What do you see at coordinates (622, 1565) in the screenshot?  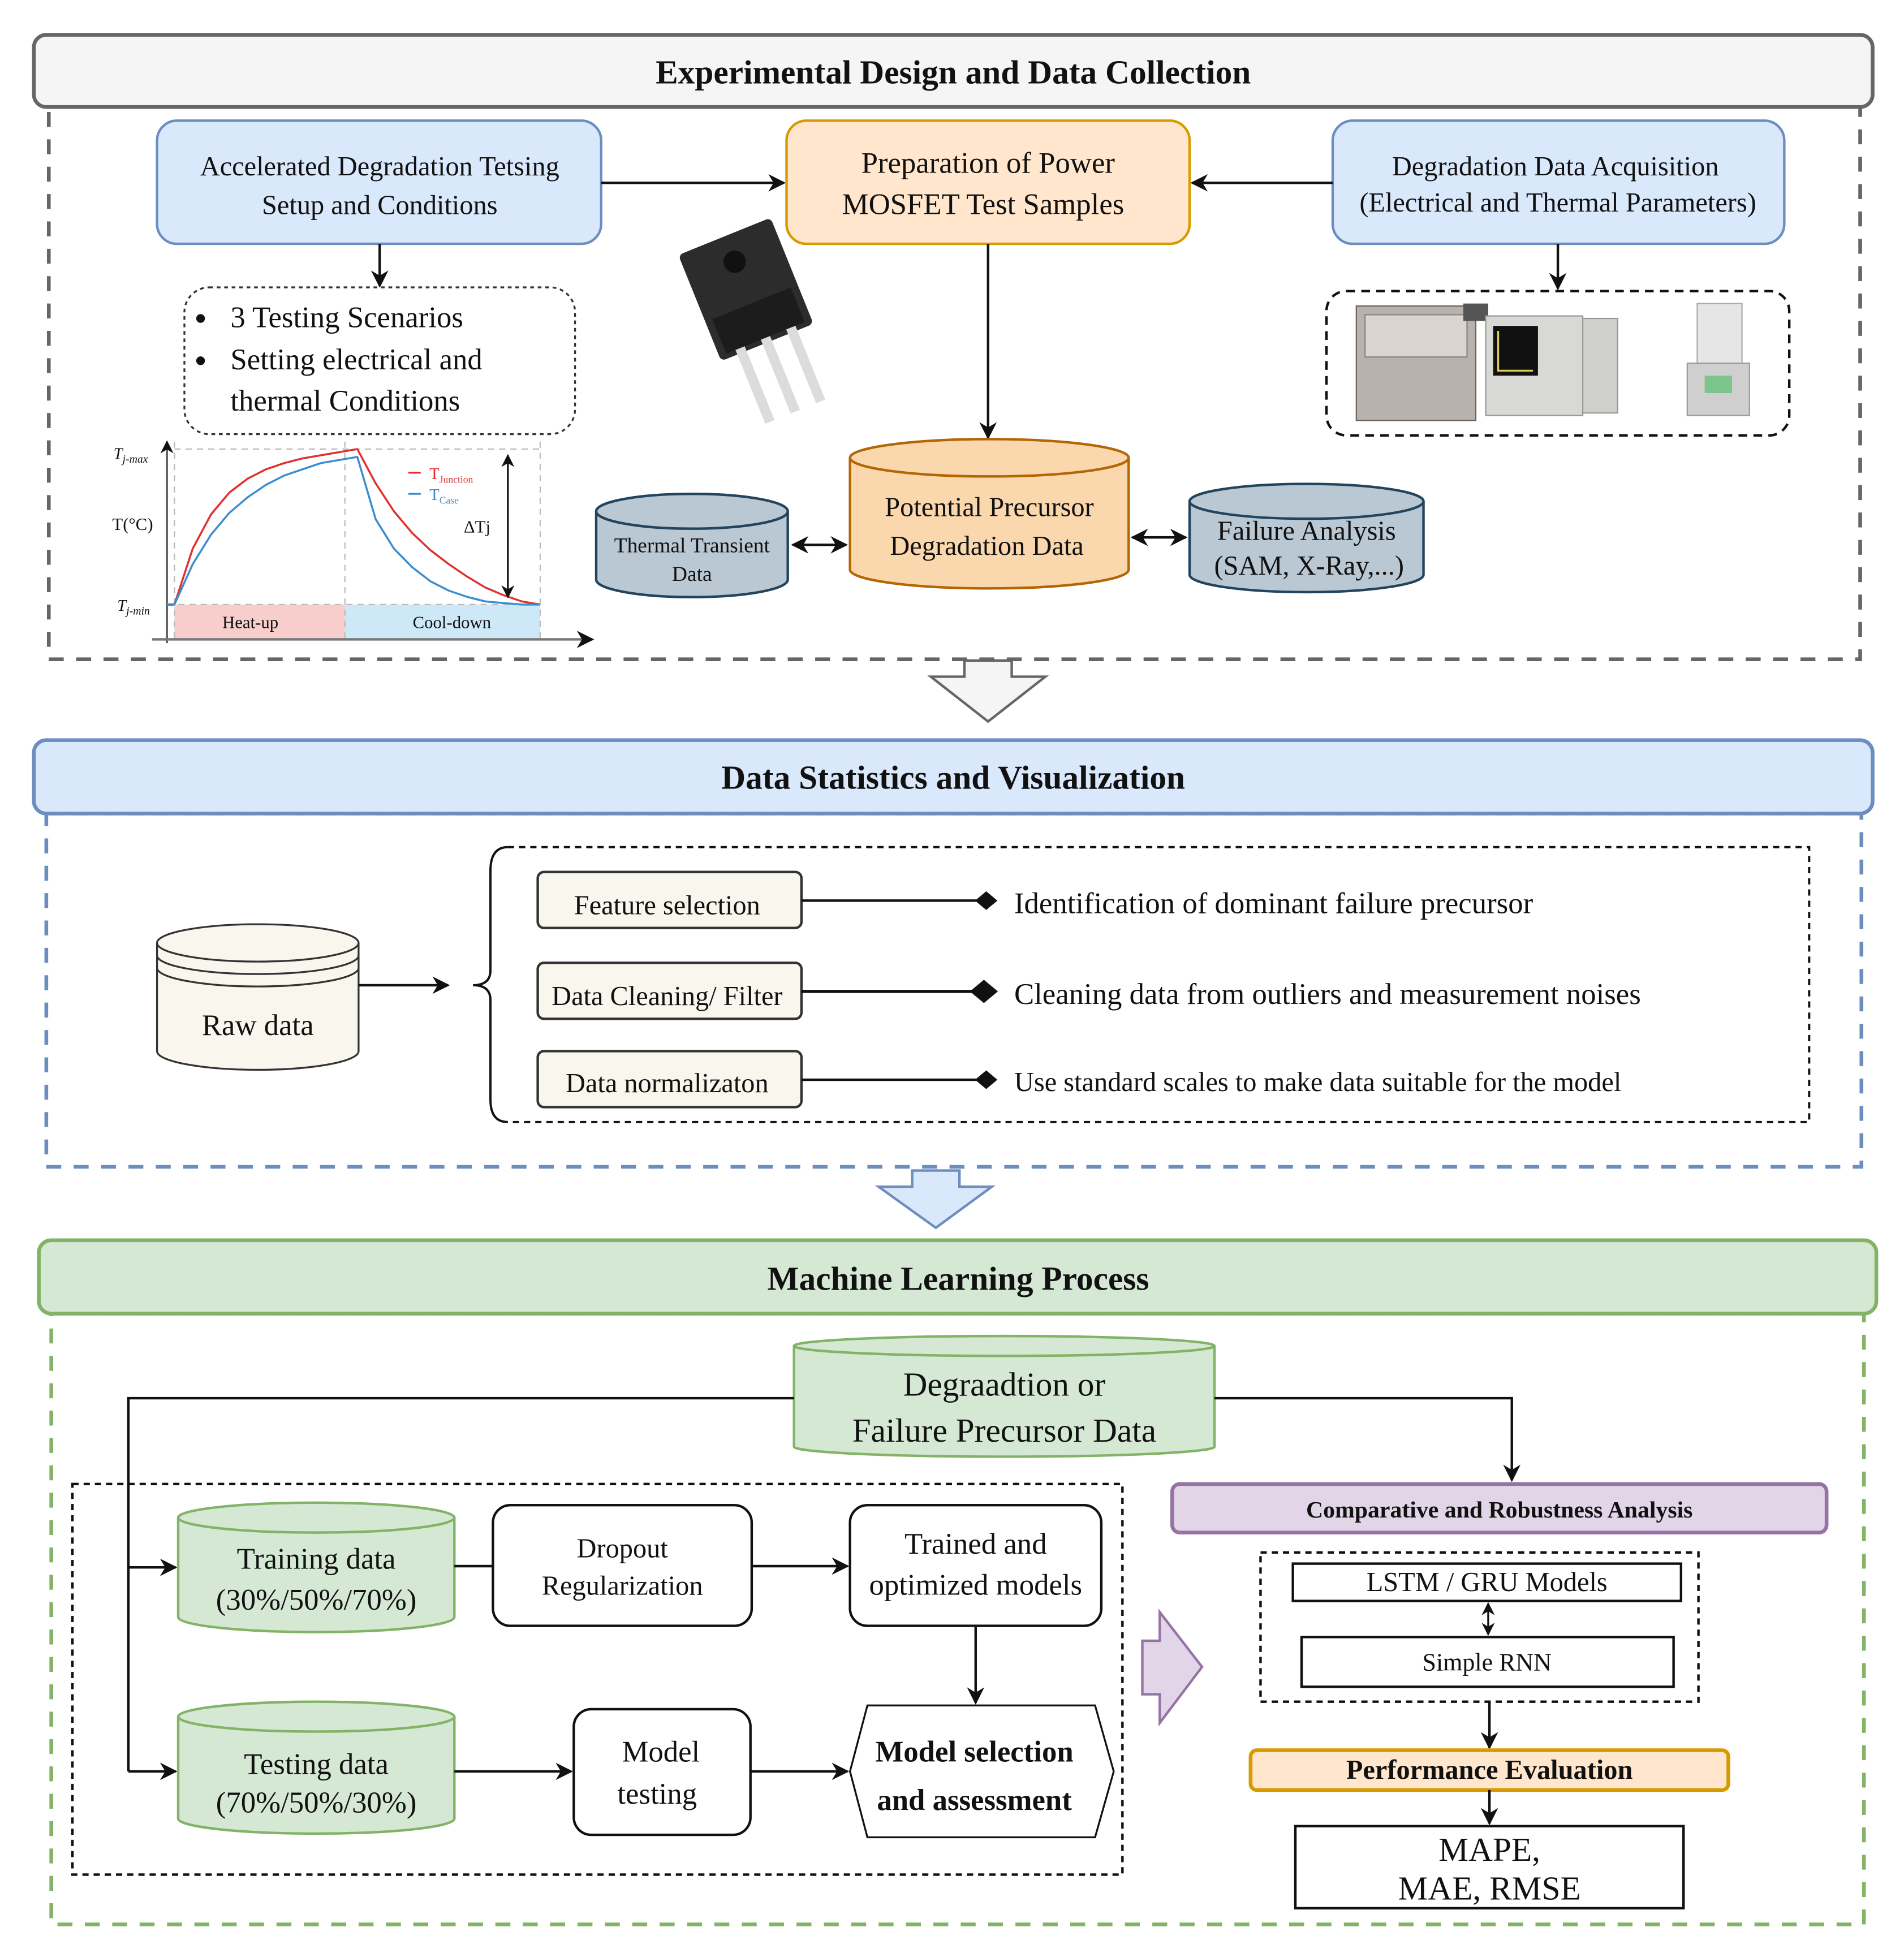 I see `dropout-box: Dropout Regularization` at bounding box center [622, 1565].